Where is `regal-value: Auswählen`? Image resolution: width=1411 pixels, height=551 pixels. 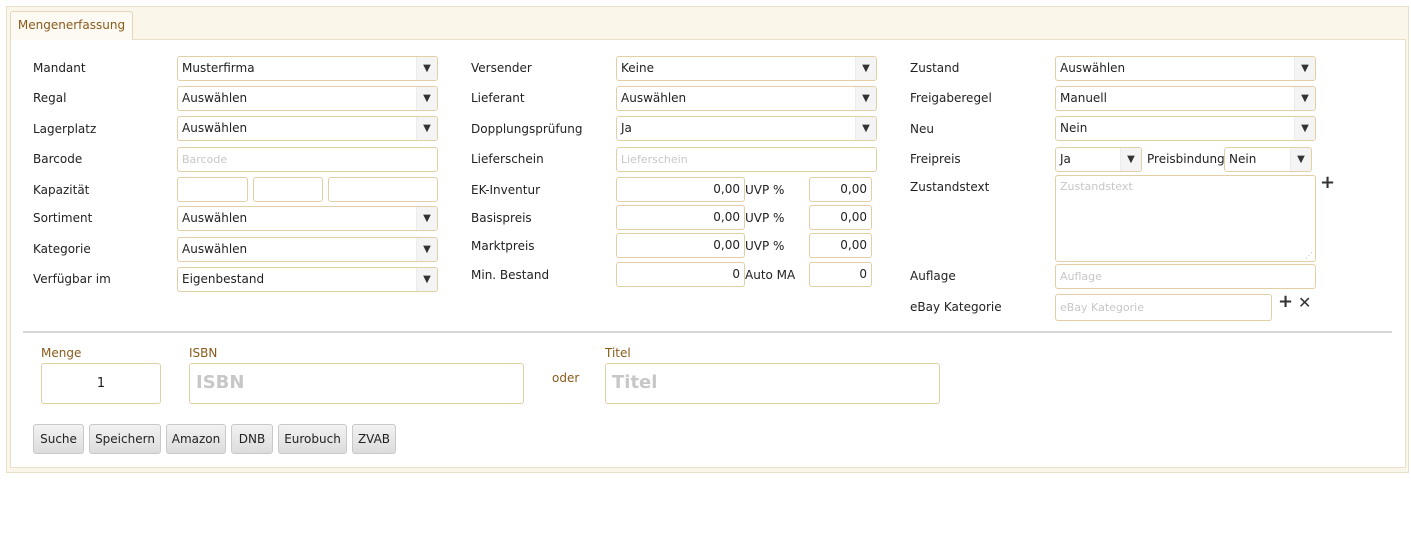
regal-value: Auswählen is located at coordinates (215, 98).